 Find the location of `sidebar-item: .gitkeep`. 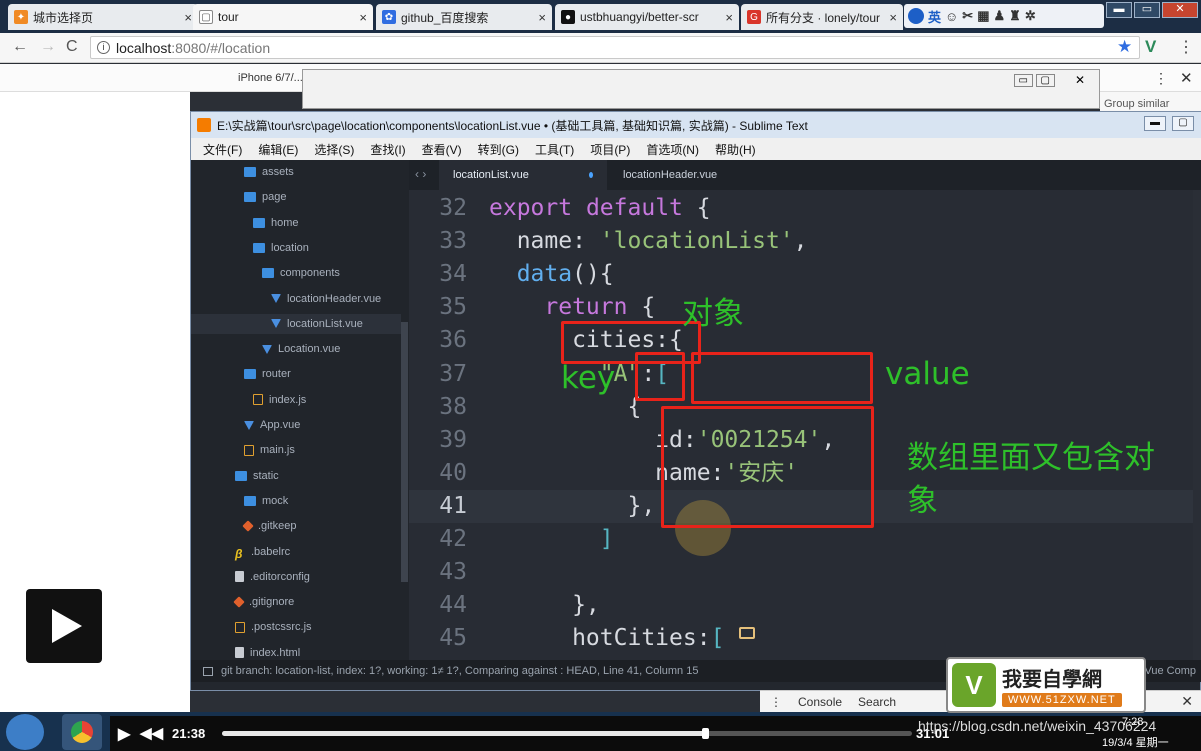

sidebar-item: .gitkeep is located at coordinates (296, 526).